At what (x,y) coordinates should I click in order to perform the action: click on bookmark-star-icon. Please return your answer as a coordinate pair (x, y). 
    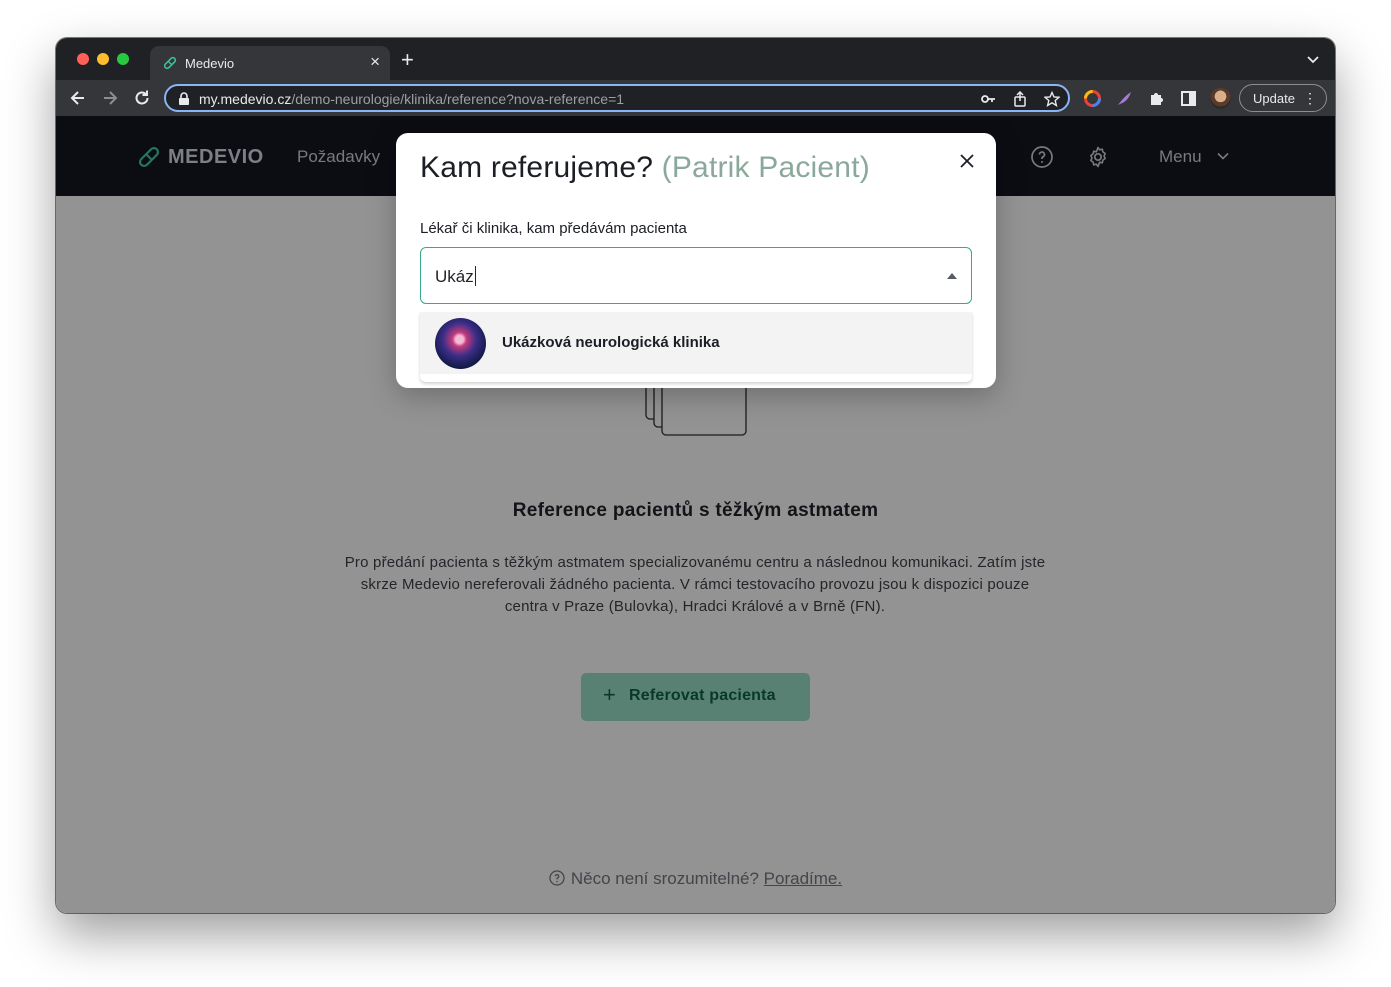
    Looking at the image, I should click on (1052, 99).